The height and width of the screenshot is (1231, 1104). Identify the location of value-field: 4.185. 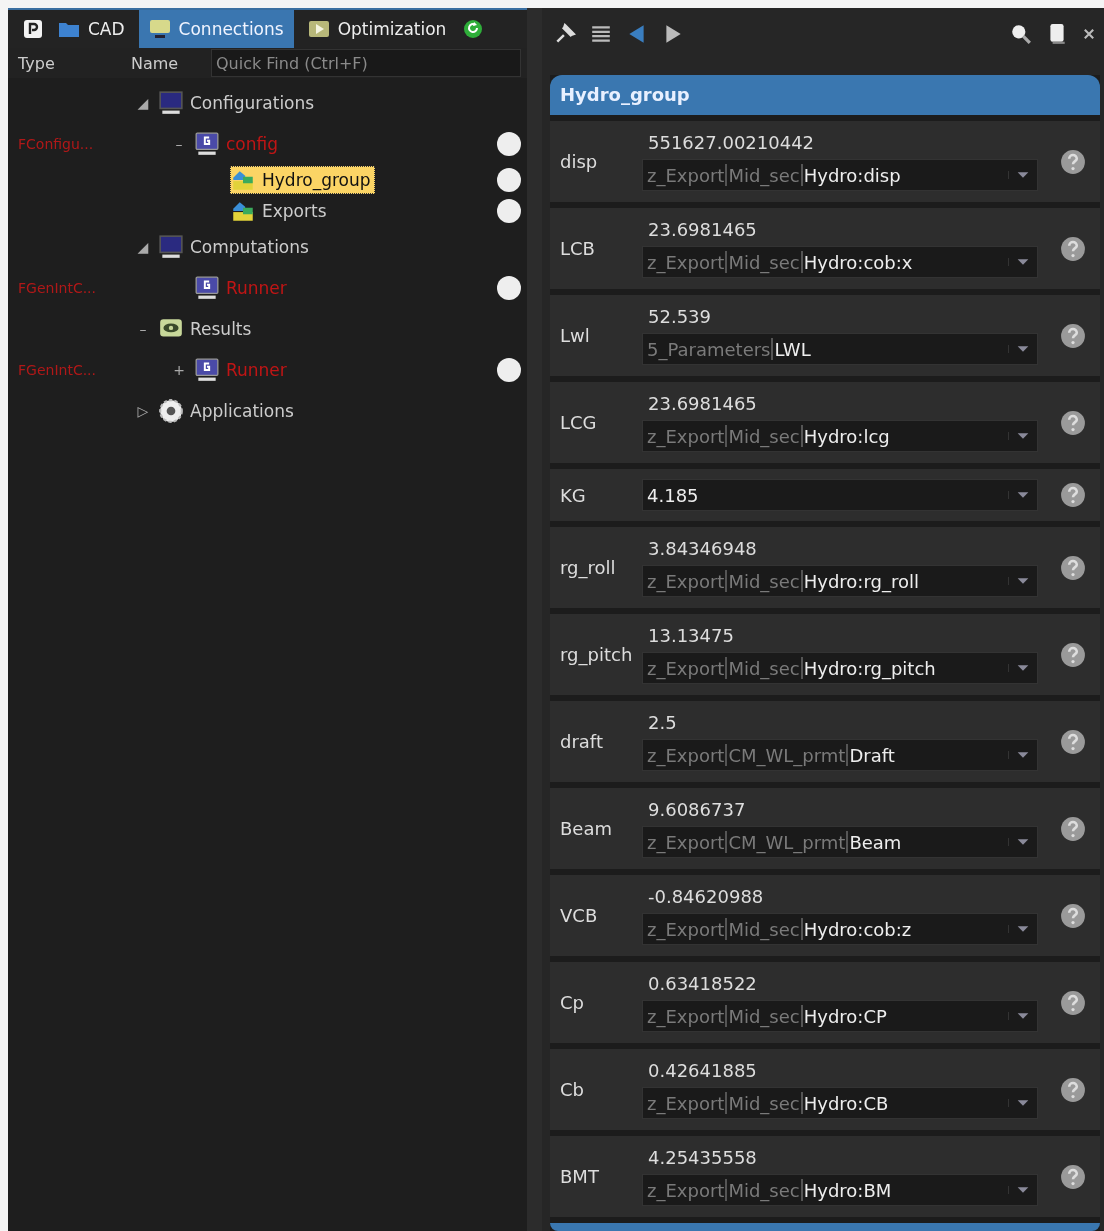
(840, 495).